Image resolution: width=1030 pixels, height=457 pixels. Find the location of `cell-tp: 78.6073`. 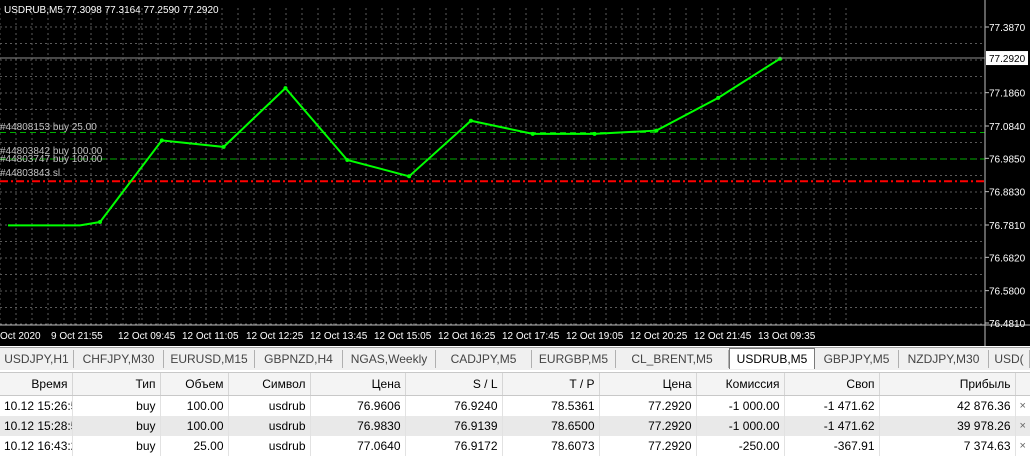

cell-tp: 78.6073 is located at coordinates (551, 446).